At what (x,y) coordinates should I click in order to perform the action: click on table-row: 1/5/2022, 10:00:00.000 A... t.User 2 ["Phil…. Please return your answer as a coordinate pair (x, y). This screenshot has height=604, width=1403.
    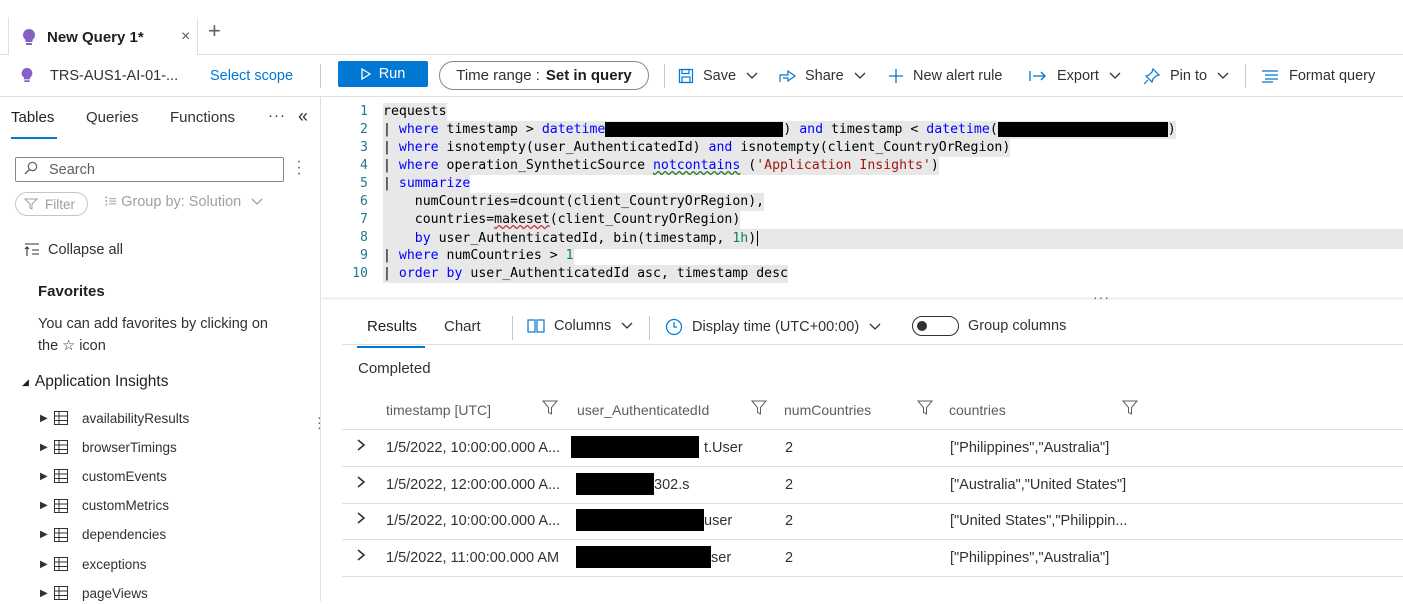
    Looking at the image, I should click on (872, 448).